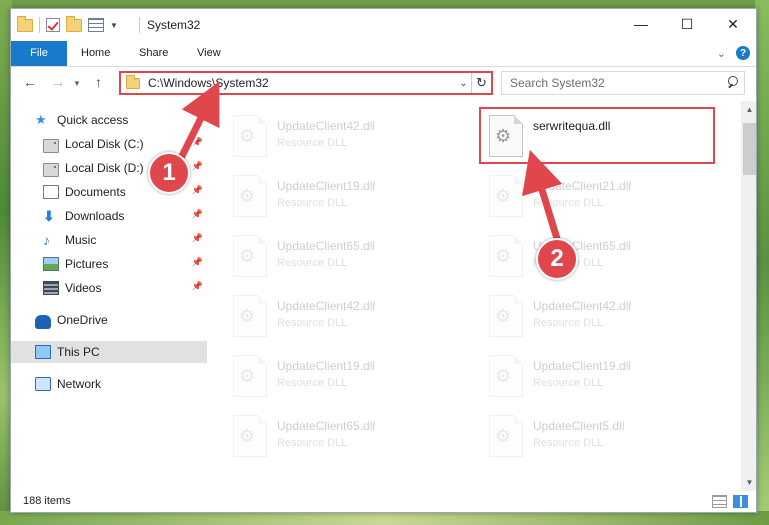 The height and width of the screenshot is (525, 769). I want to click on quick-access-toolbar: ▼, so click(67, 24).